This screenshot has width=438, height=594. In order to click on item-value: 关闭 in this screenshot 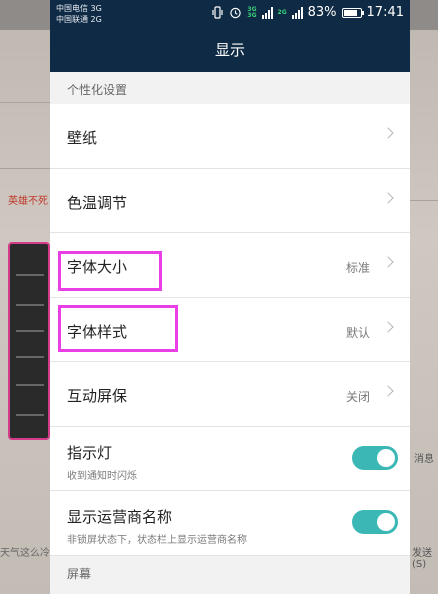, I will do `click(357, 397)`.